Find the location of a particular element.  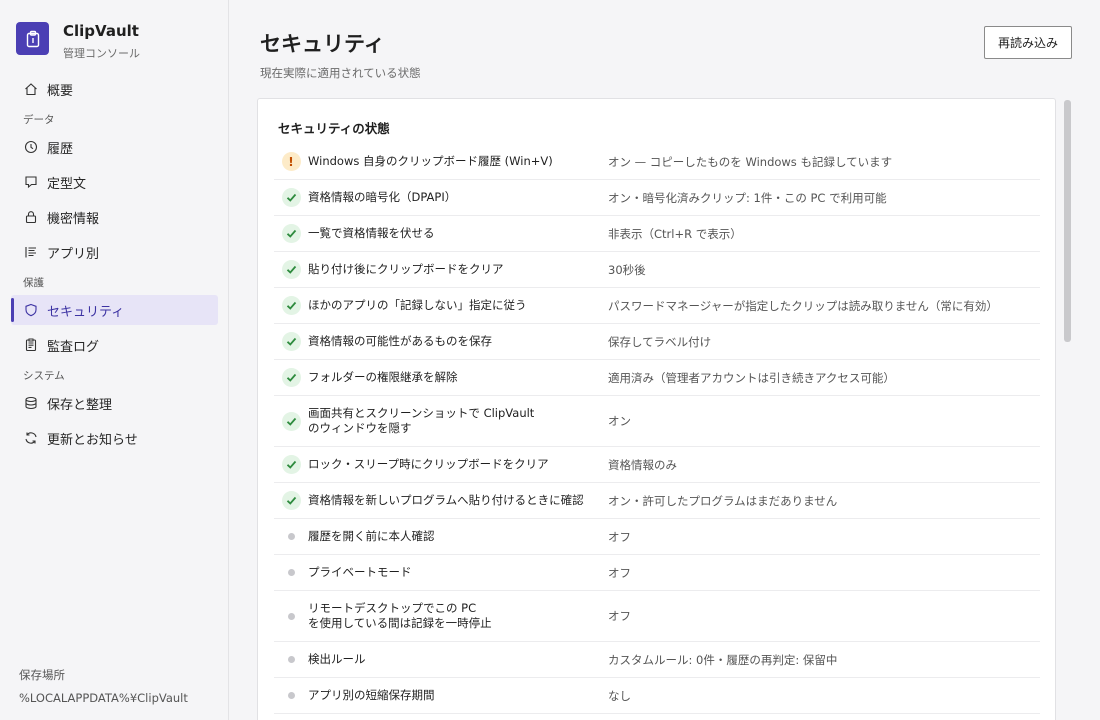

row-label: プライベートモード is located at coordinates (360, 572).